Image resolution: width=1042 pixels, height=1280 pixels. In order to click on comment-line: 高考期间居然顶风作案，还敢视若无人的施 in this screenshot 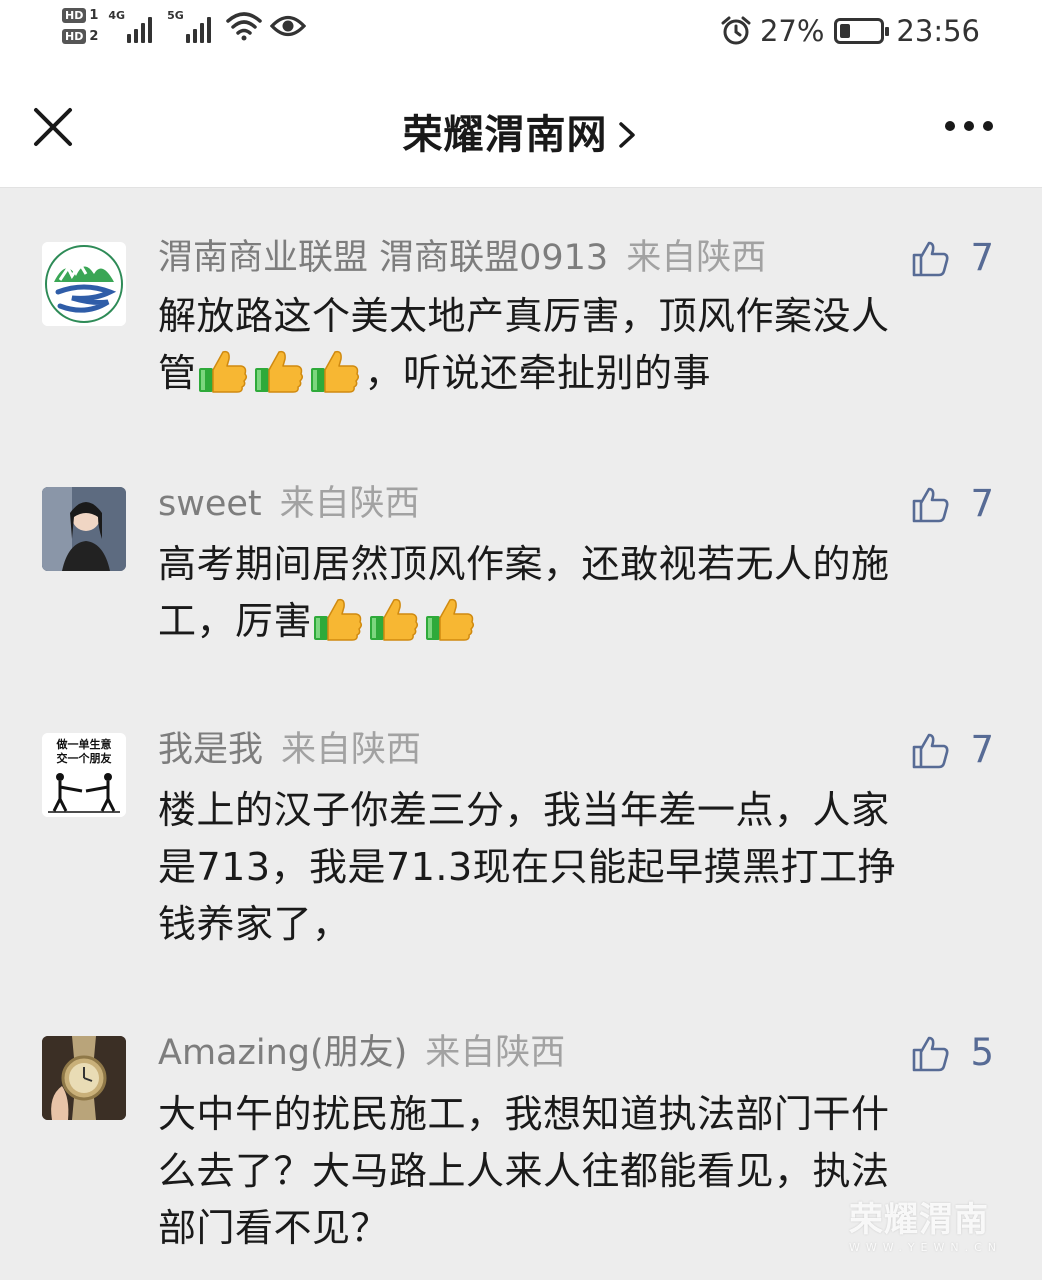, I will do `click(524, 564)`.